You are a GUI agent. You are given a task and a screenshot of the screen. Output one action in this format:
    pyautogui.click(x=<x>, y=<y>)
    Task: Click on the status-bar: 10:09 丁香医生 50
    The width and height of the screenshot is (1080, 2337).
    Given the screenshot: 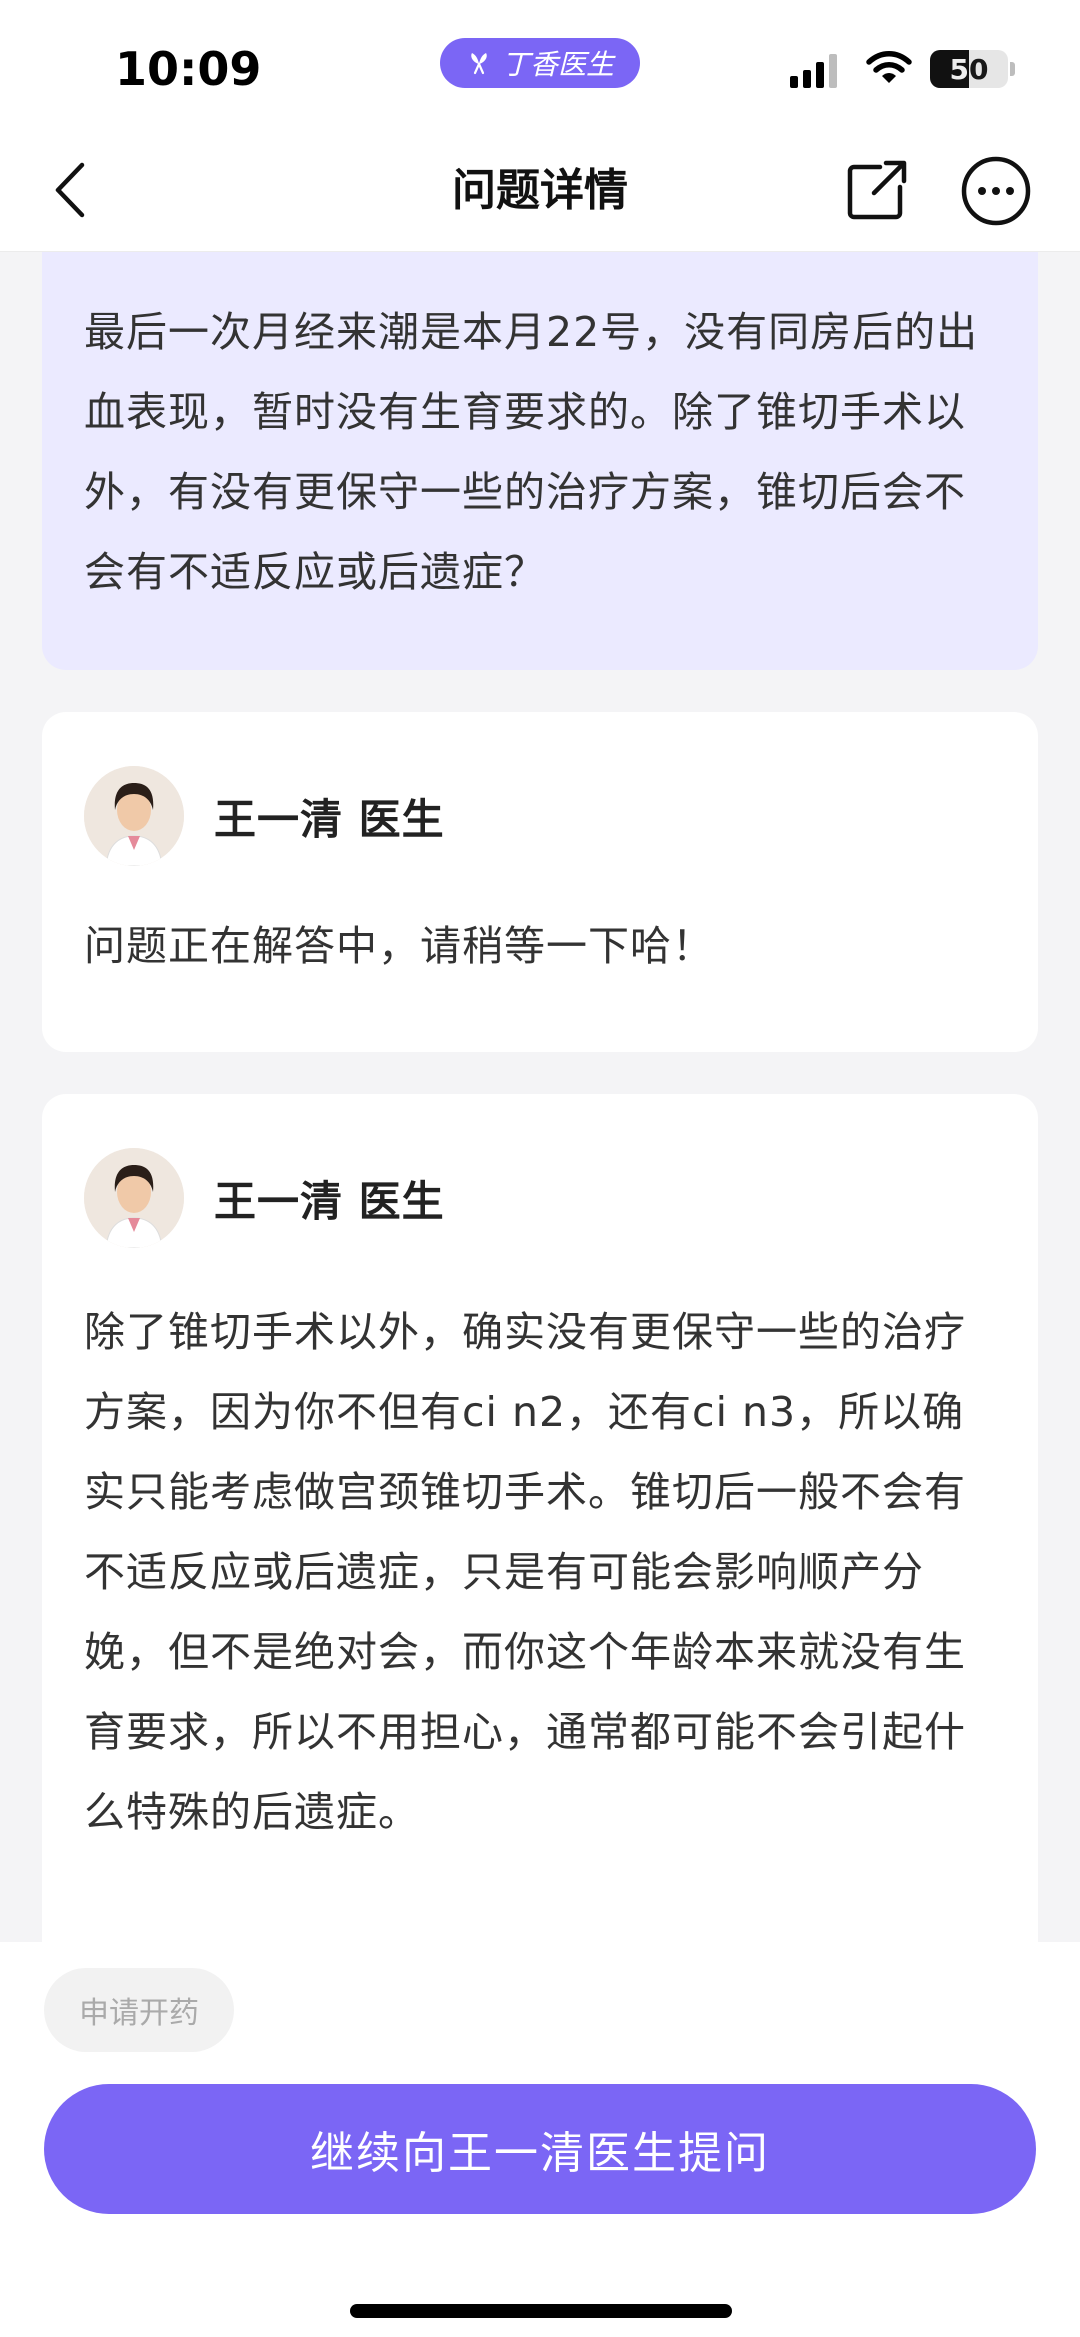 What is the action you would take?
    pyautogui.click(x=540, y=65)
    